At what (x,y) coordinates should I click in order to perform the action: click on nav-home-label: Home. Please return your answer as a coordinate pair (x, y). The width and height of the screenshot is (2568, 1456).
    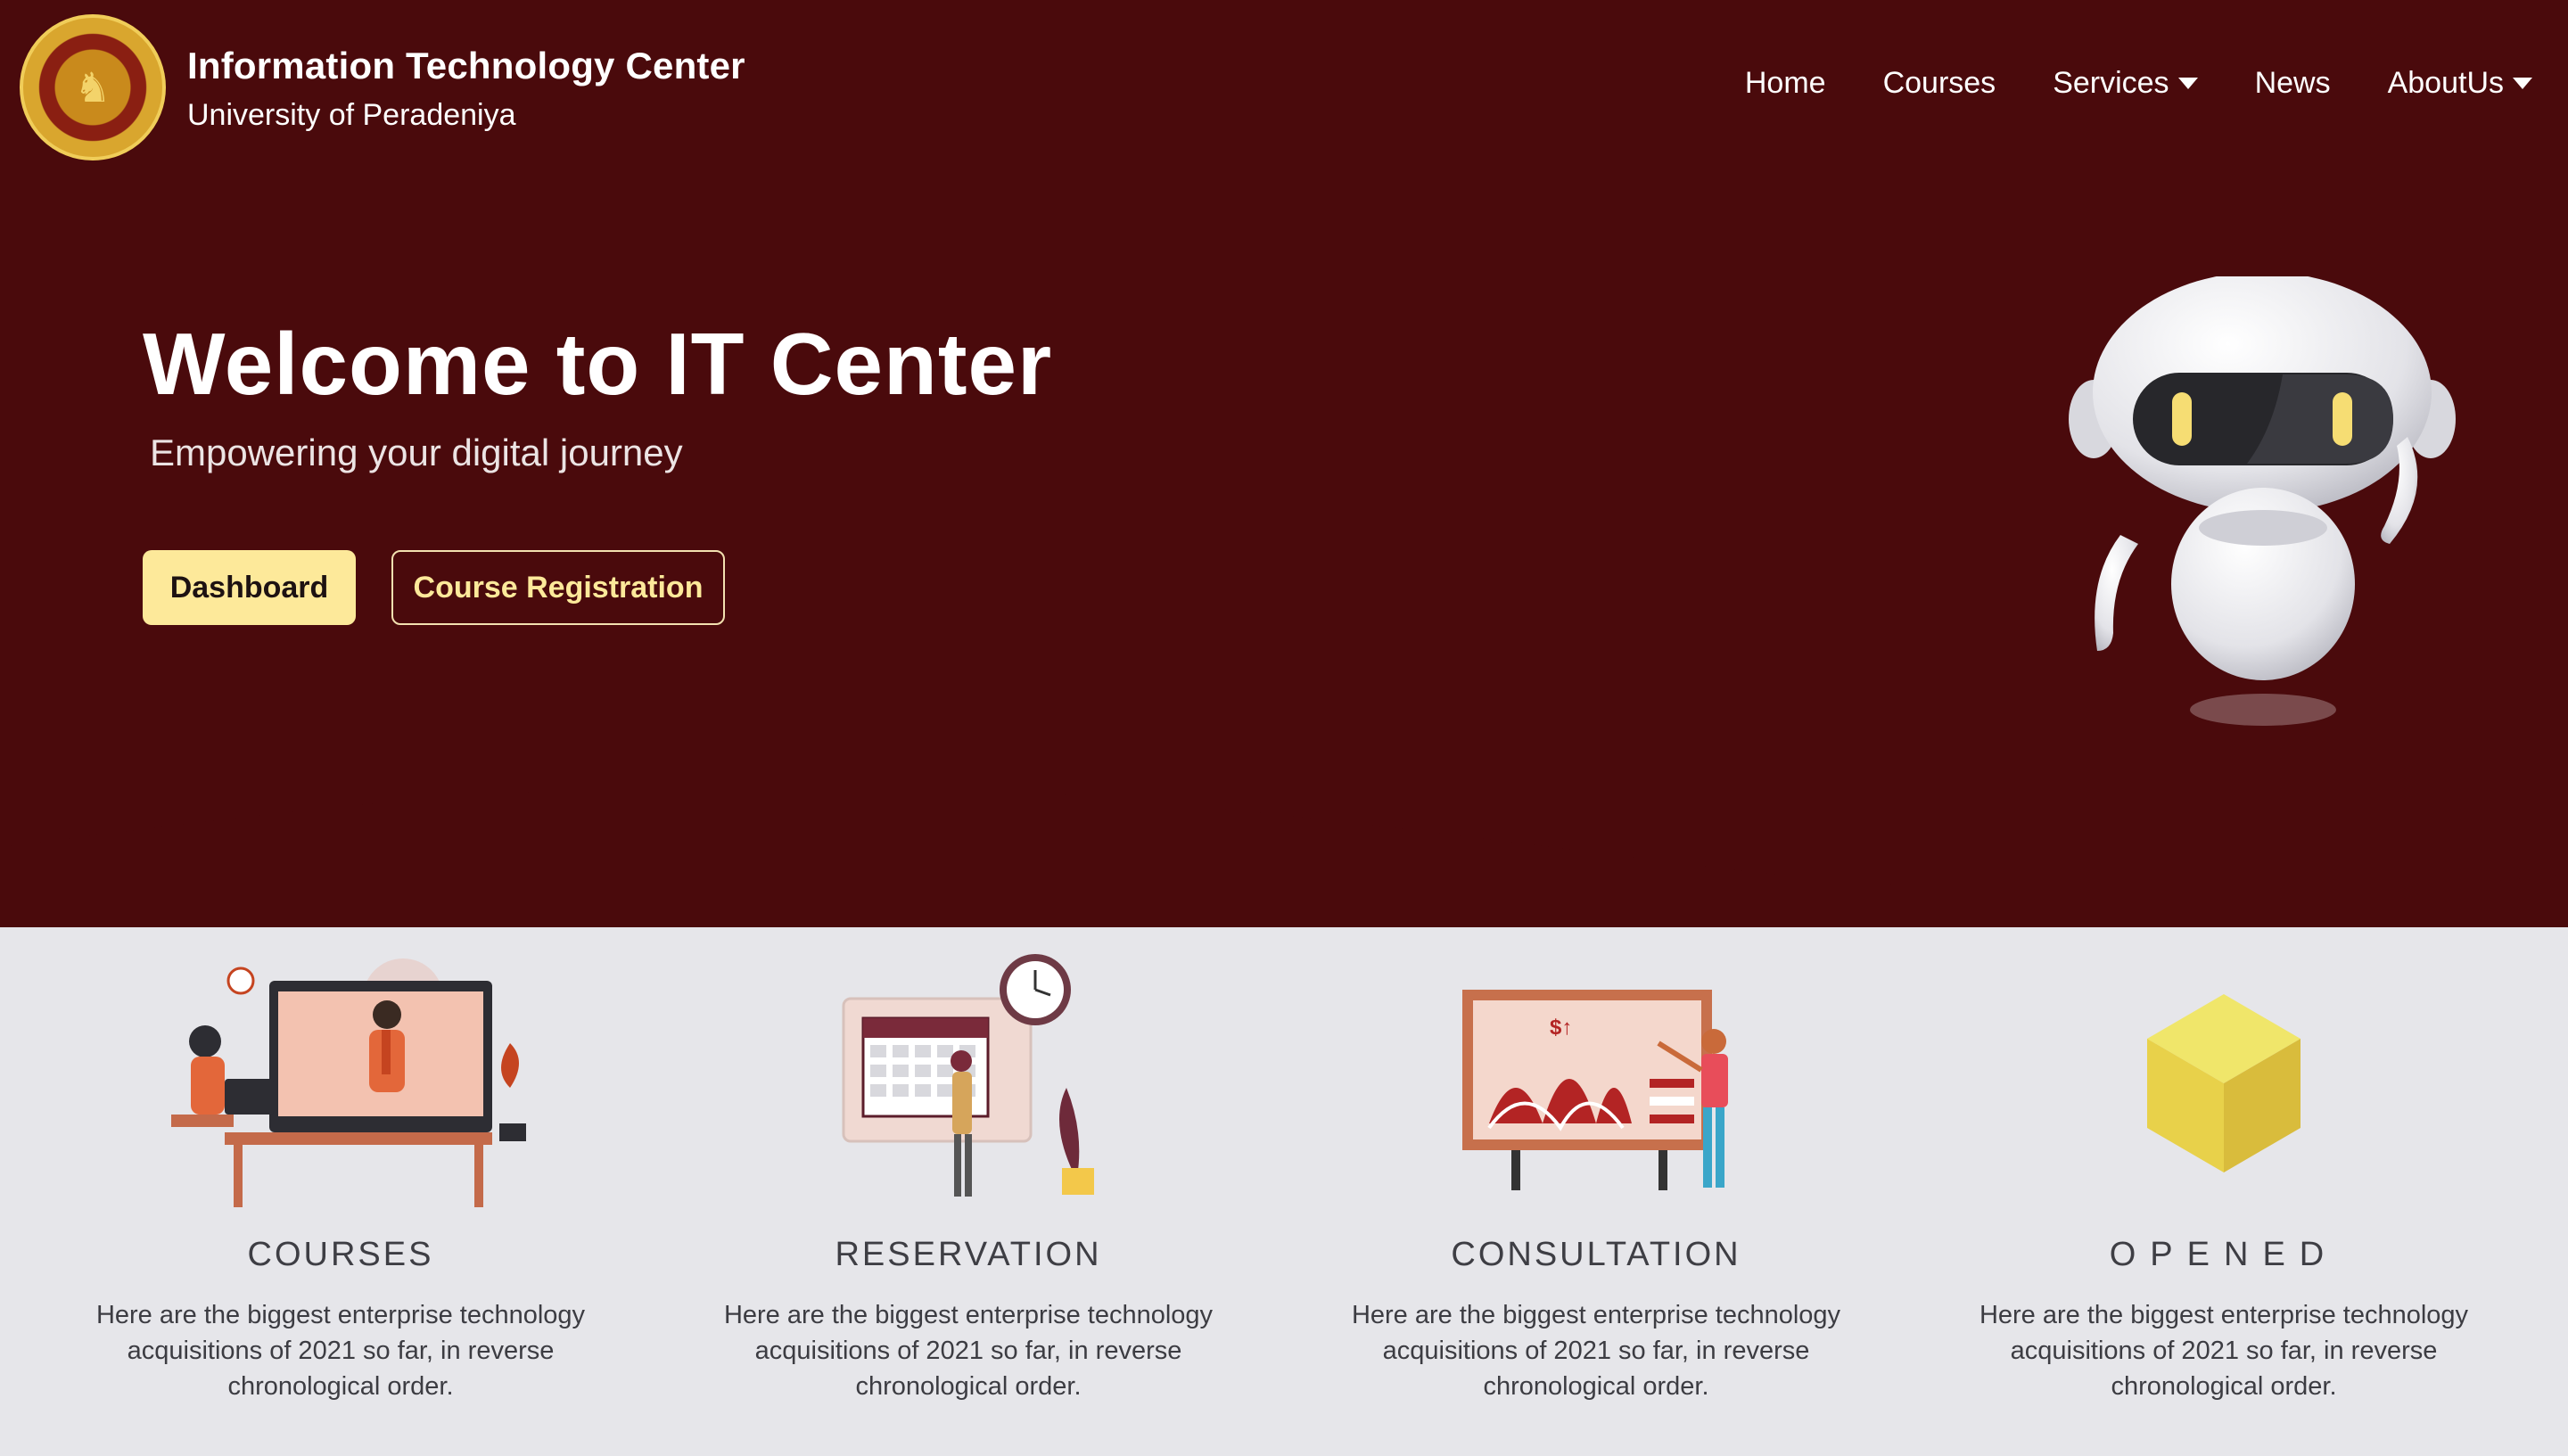
    Looking at the image, I should click on (1785, 83).